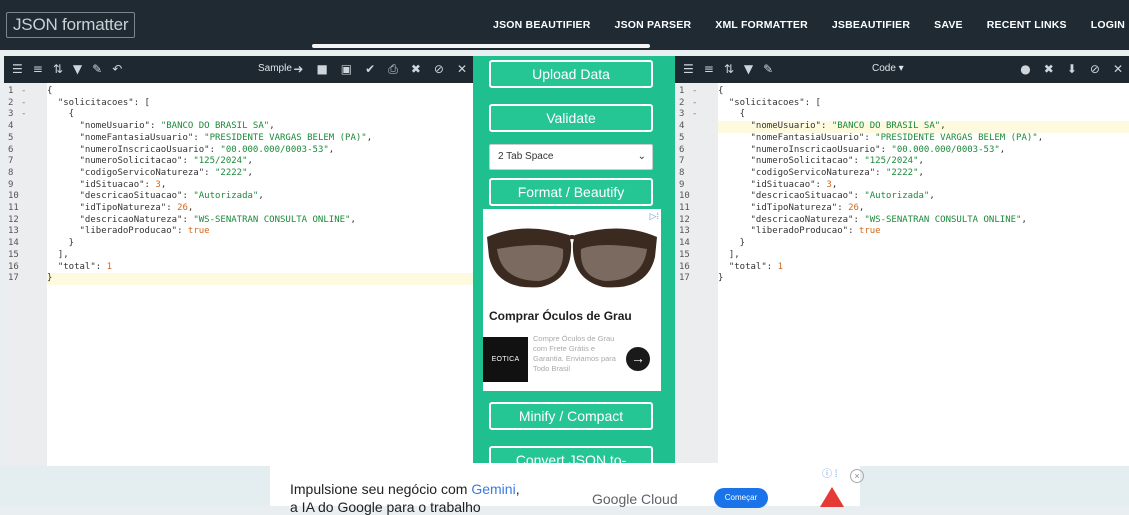 This screenshot has height=515, width=1129. Describe the element at coordinates (493, 489) in the screenshot. I see `ad-gemini-text: Gemini` at that location.